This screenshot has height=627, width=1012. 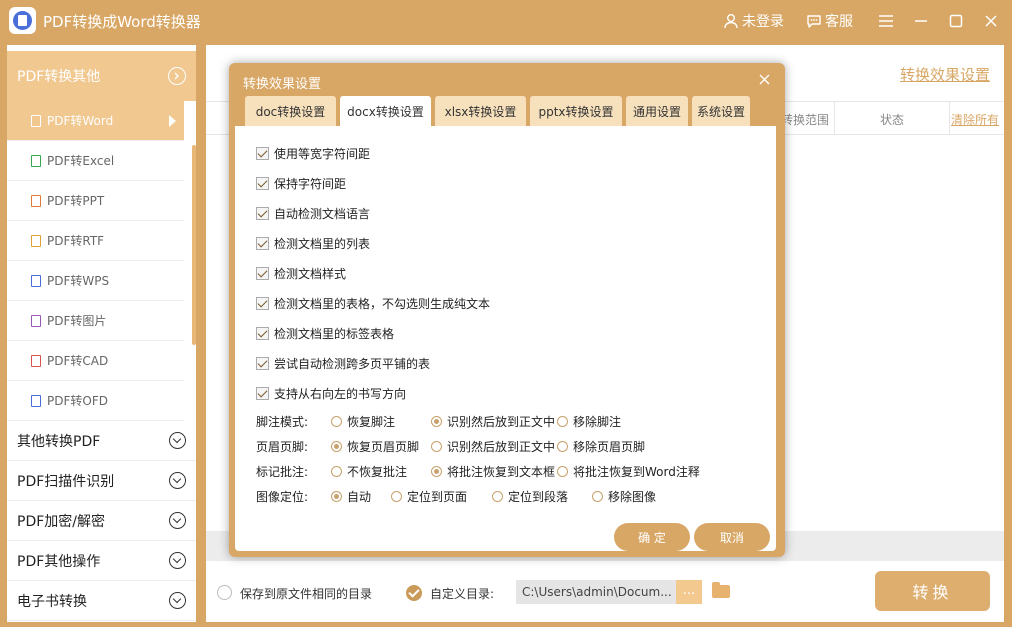 I want to click on wps-file-icon, so click(x=36, y=280).